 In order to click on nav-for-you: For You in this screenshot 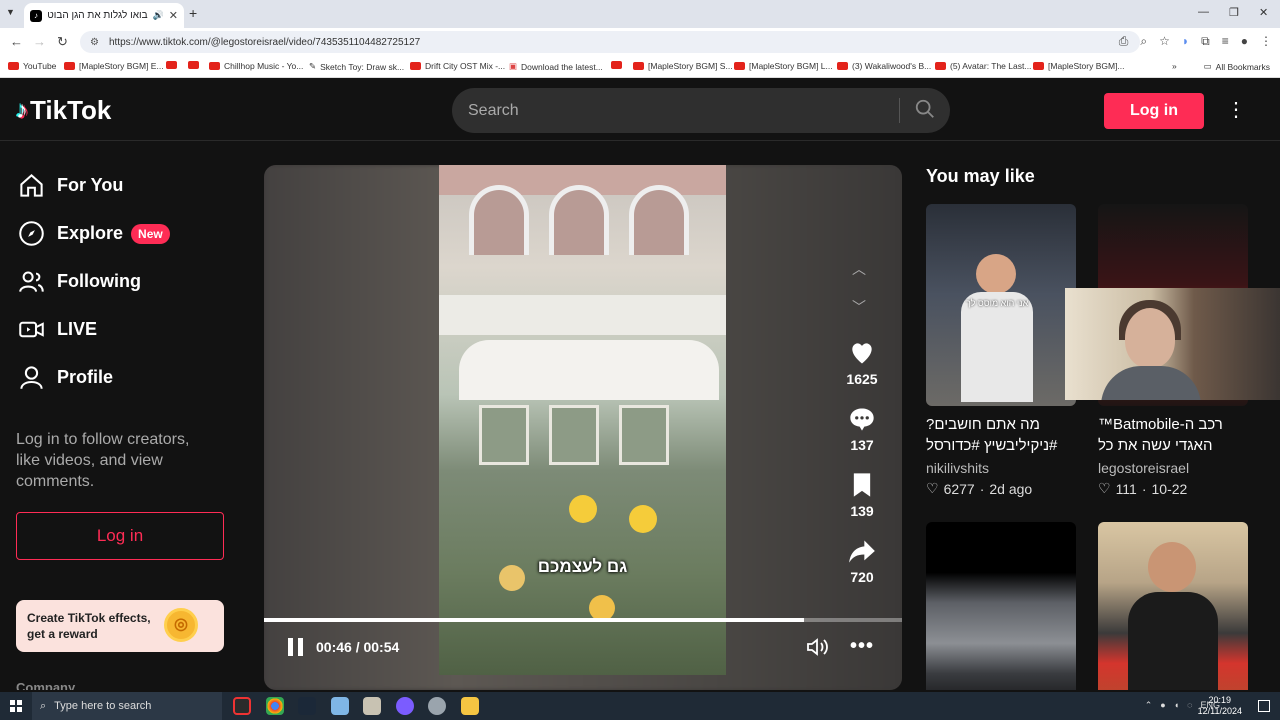, I will do `click(70, 185)`.